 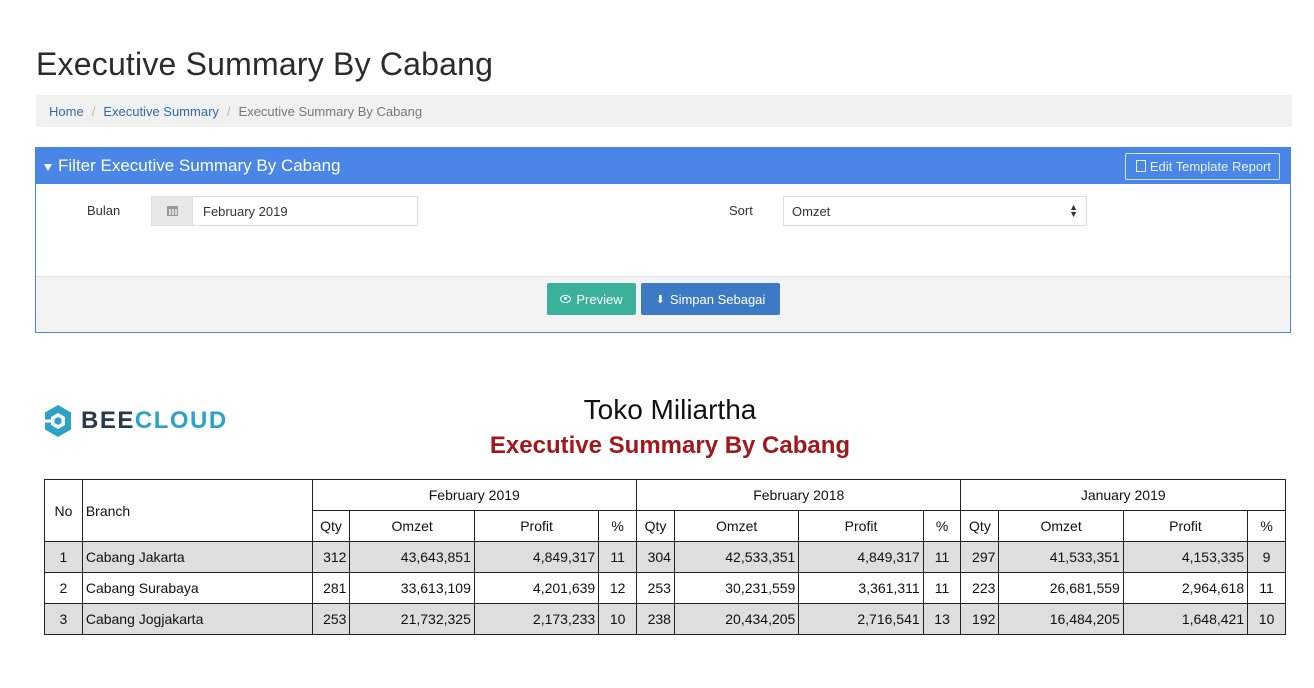 I want to click on cell-pct: 12, so click(x=618, y=588).